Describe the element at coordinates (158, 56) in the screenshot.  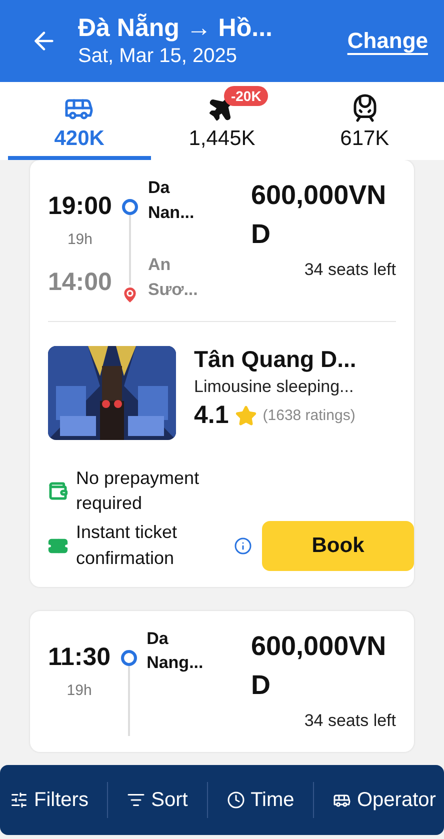
I see `trip-date: Sat, Mar 15, 2025` at that location.